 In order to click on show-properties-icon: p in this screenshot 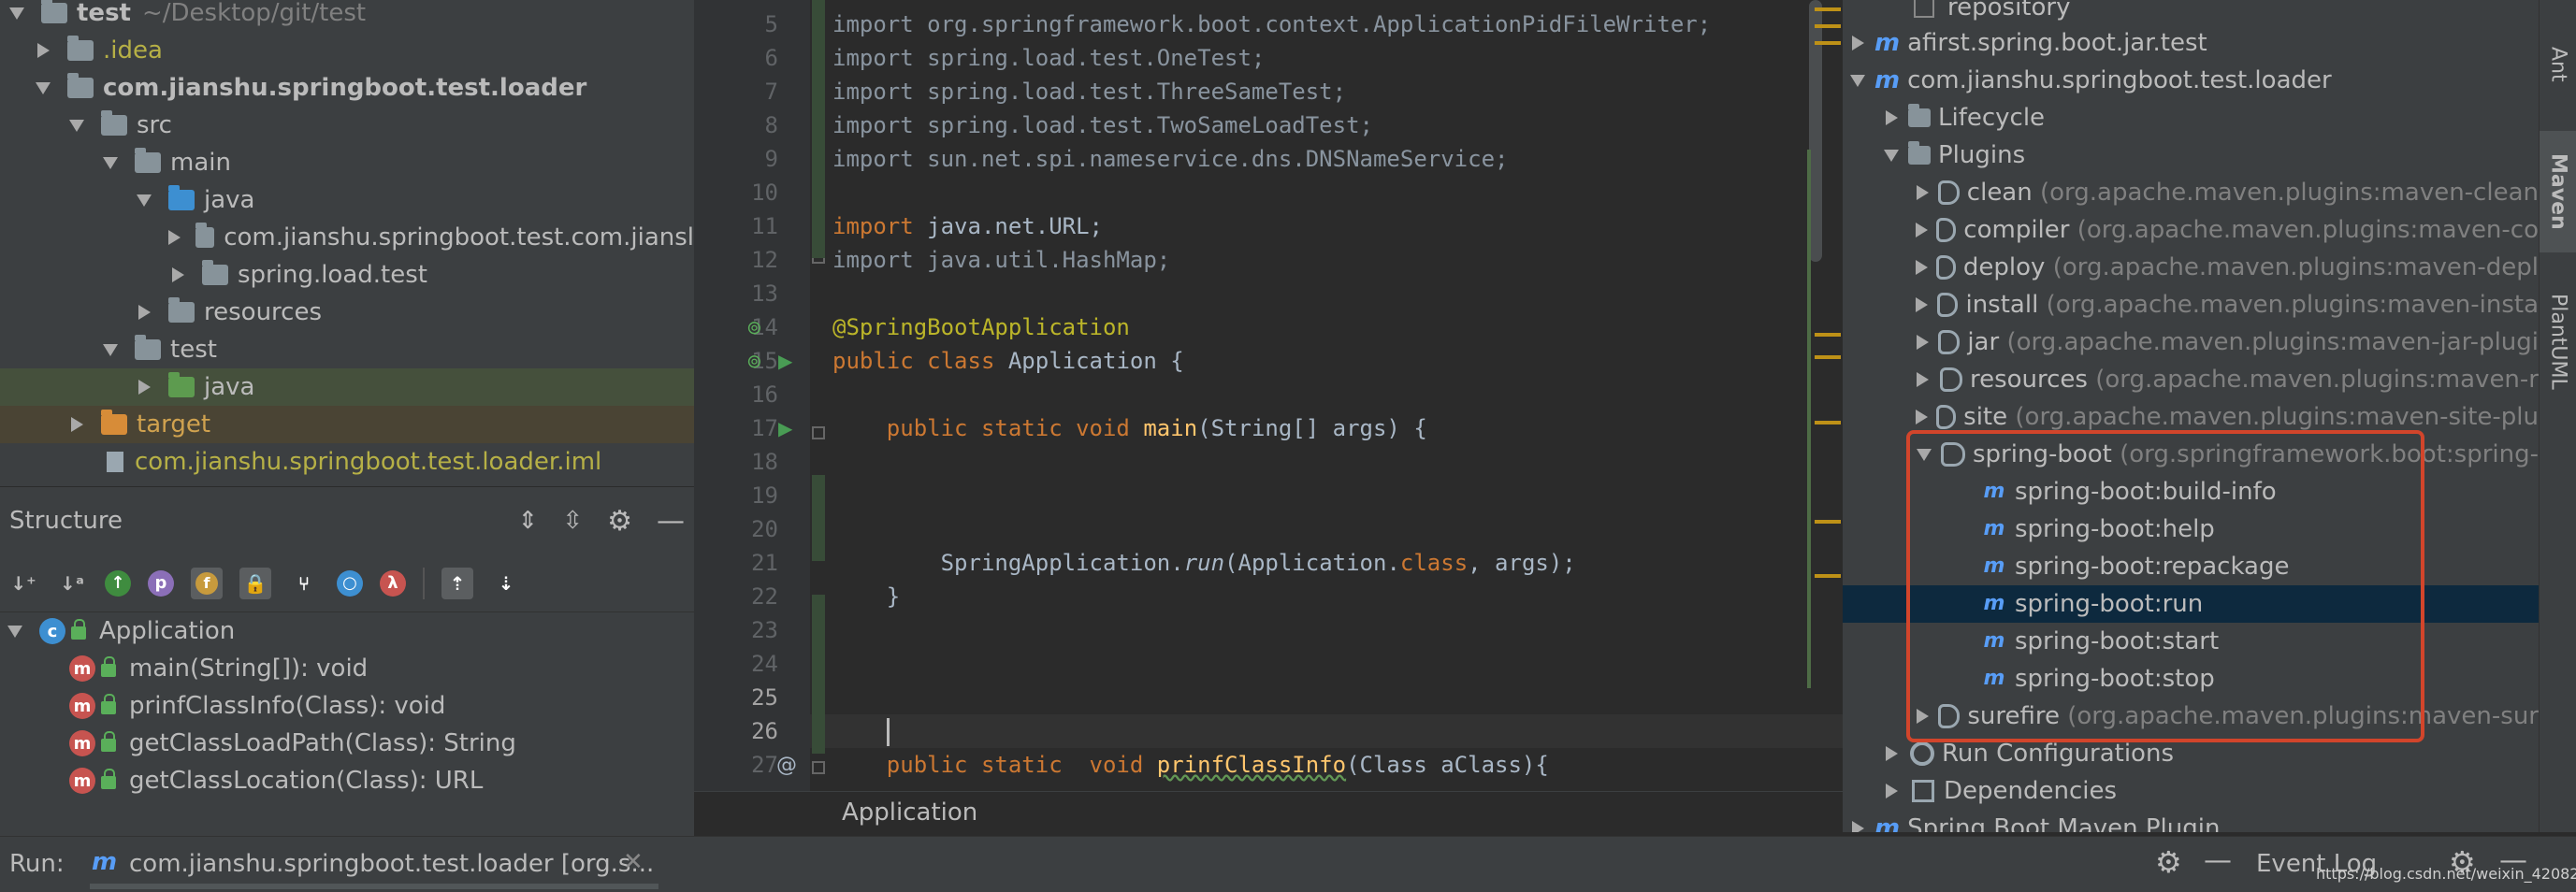, I will do `click(161, 583)`.